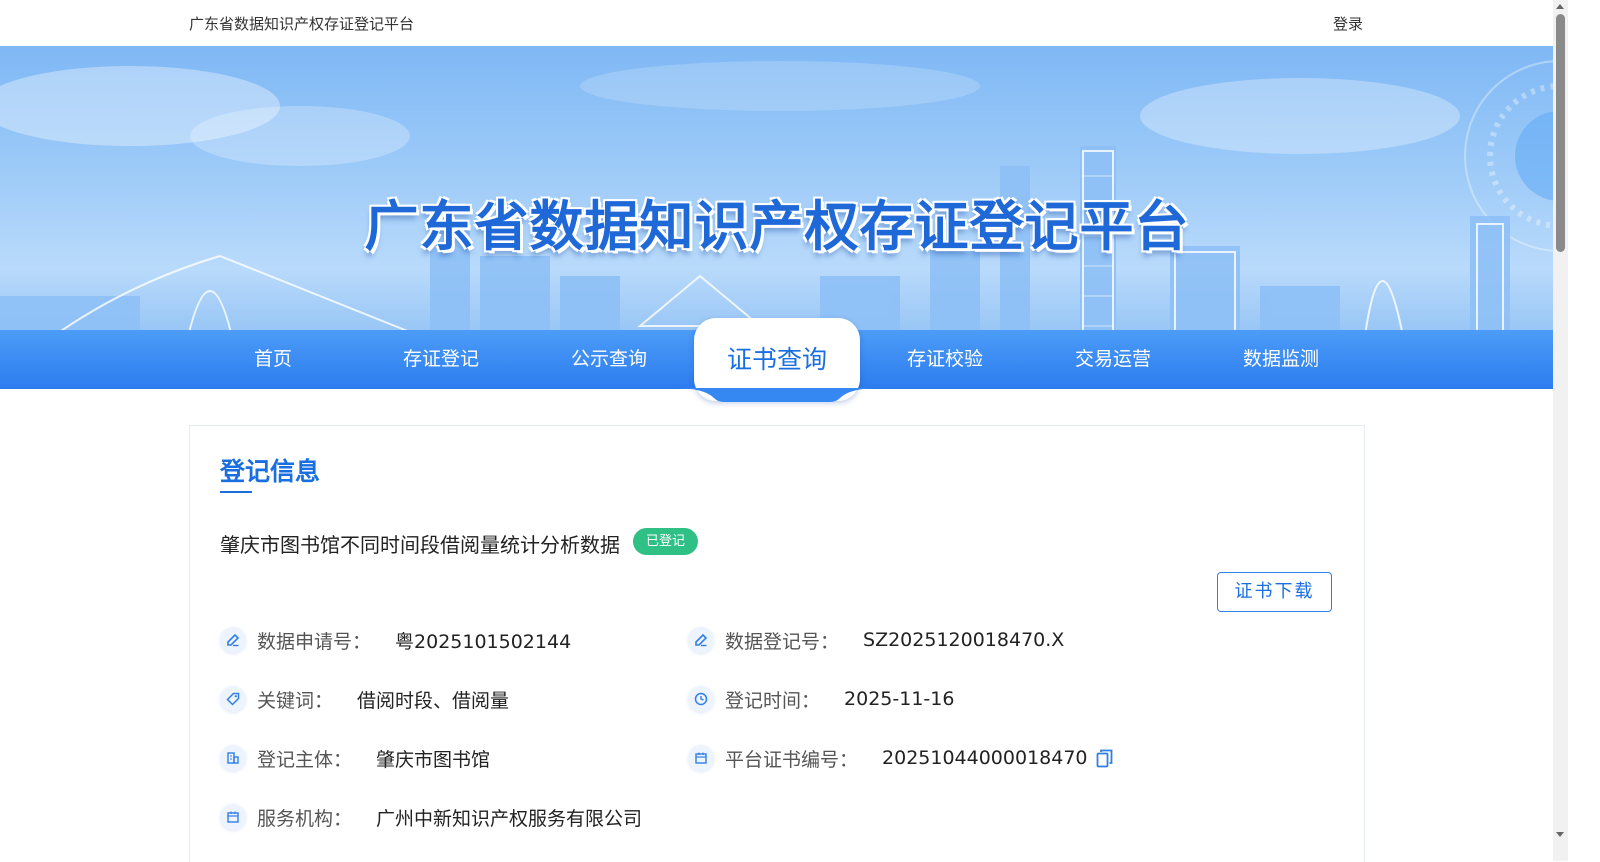 The image size is (1600, 862). What do you see at coordinates (1560, 834) in the screenshot?
I see `scroll-down-icon` at bounding box center [1560, 834].